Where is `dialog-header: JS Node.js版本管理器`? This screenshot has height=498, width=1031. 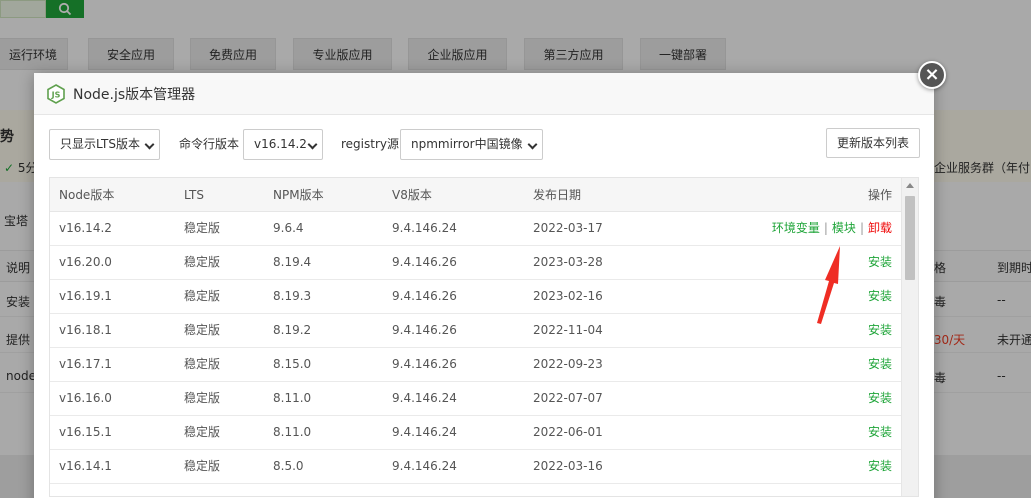
dialog-header: JS Node.js版本管理器 is located at coordinates (484, 94).